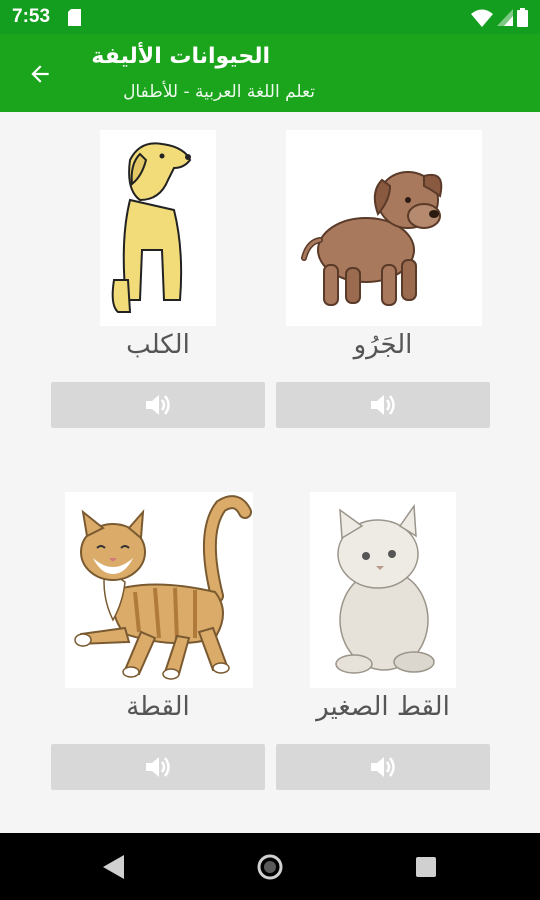 This screenshot has height=900, width=540. I want to click on arrow-back-icon, so click(40, 74).